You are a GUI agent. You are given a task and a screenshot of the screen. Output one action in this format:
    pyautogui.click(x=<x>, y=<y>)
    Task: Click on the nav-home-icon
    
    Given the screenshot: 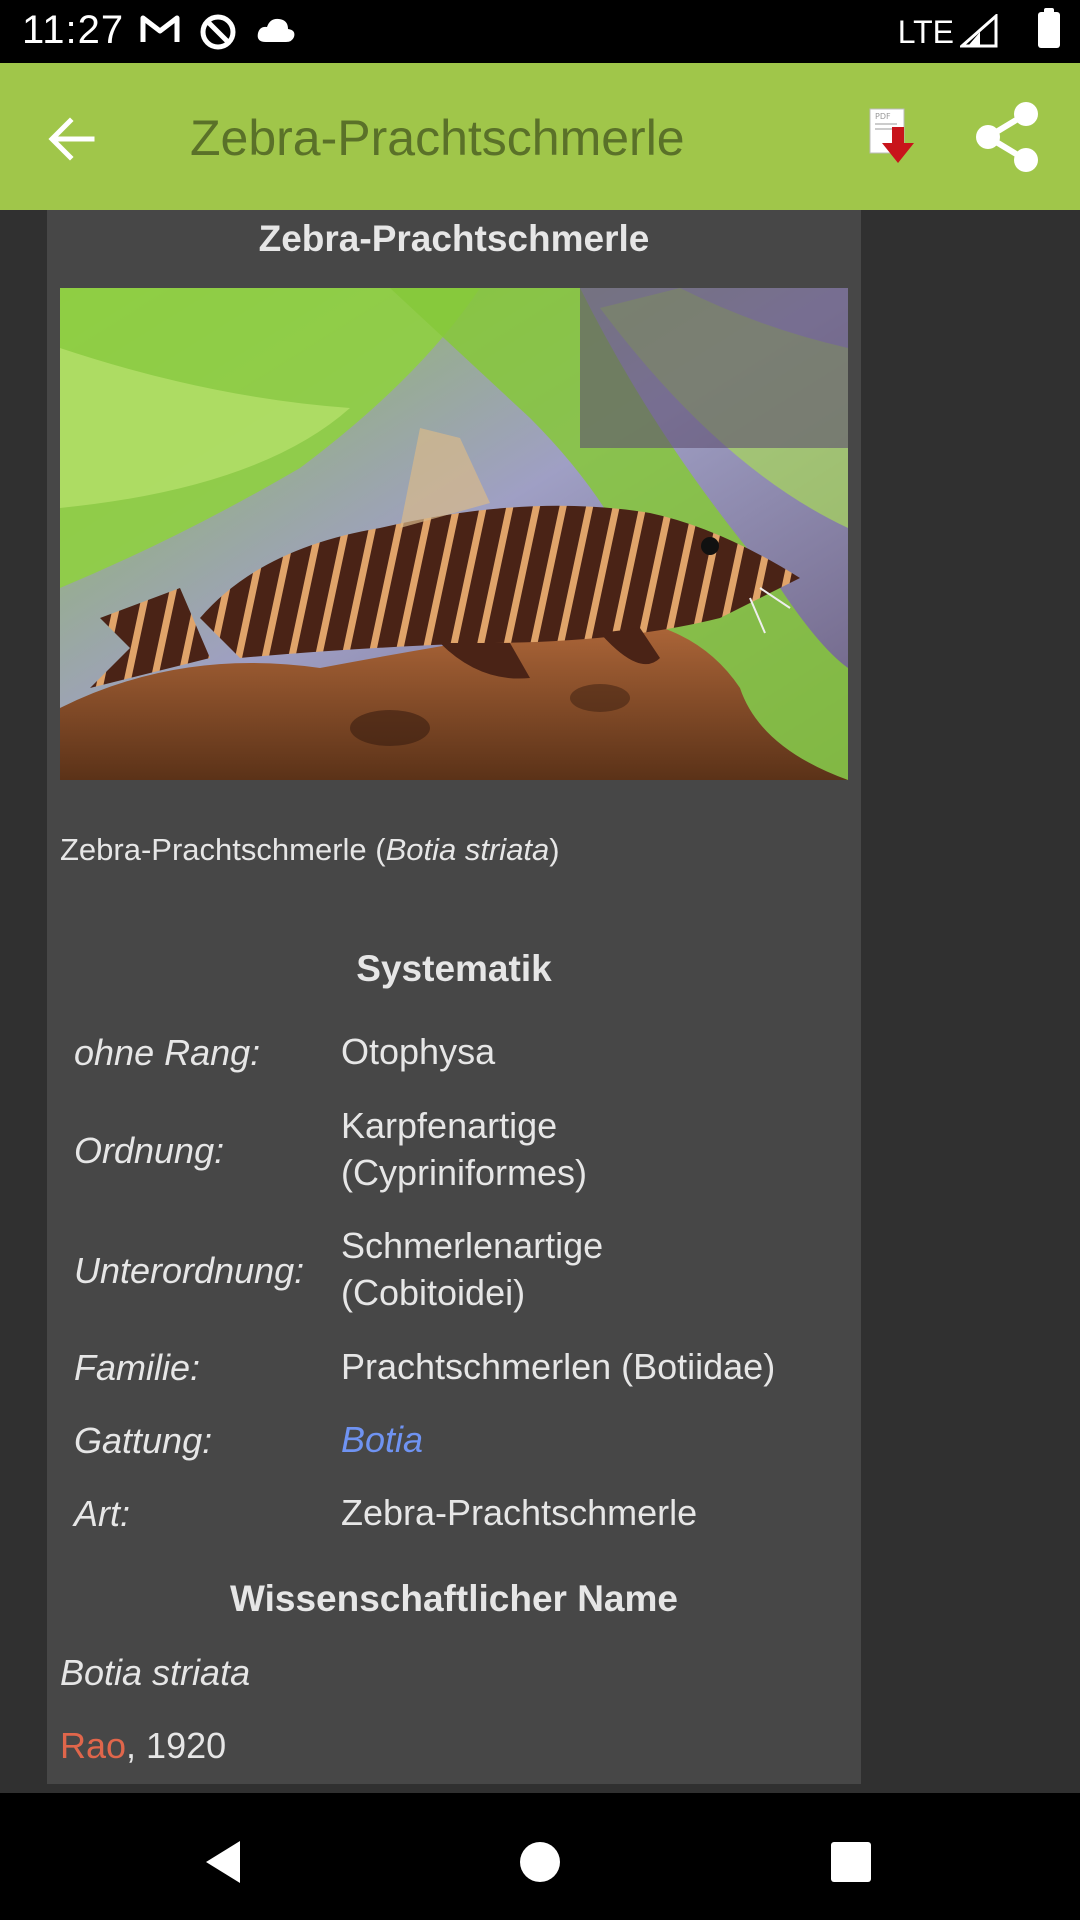 What is the action you would take?
    pyautogui.click(x=540, y=1862)
    